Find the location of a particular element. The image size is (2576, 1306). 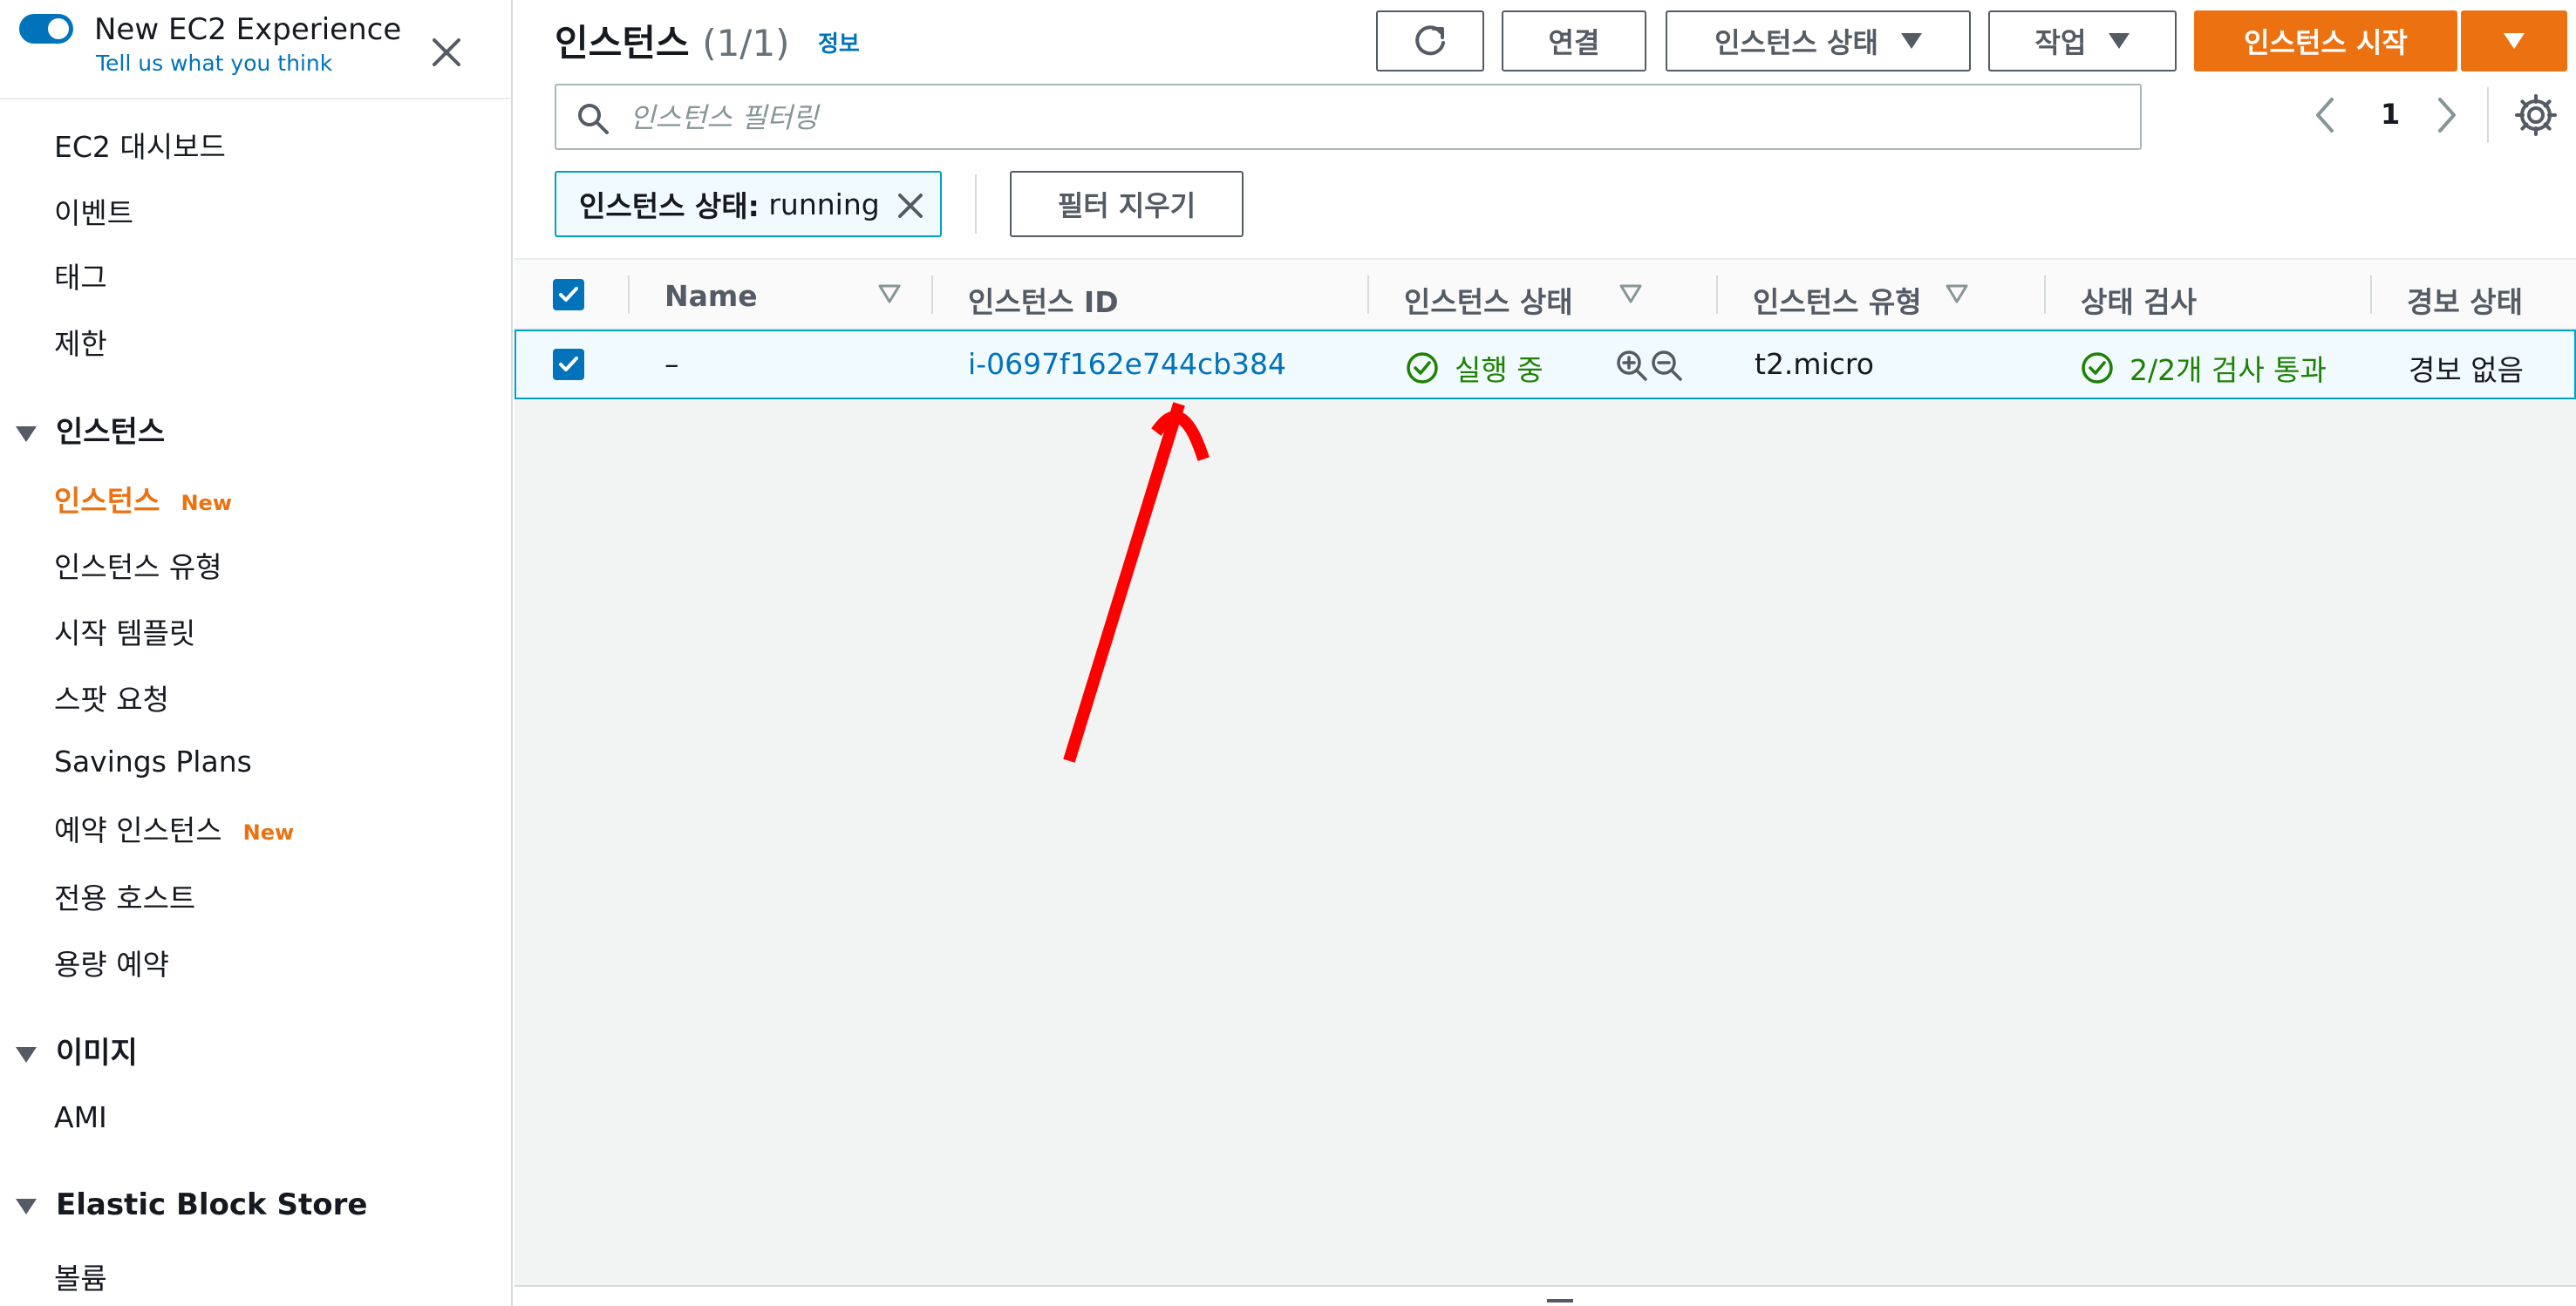

search-icon is located at coordinates (593, 119).